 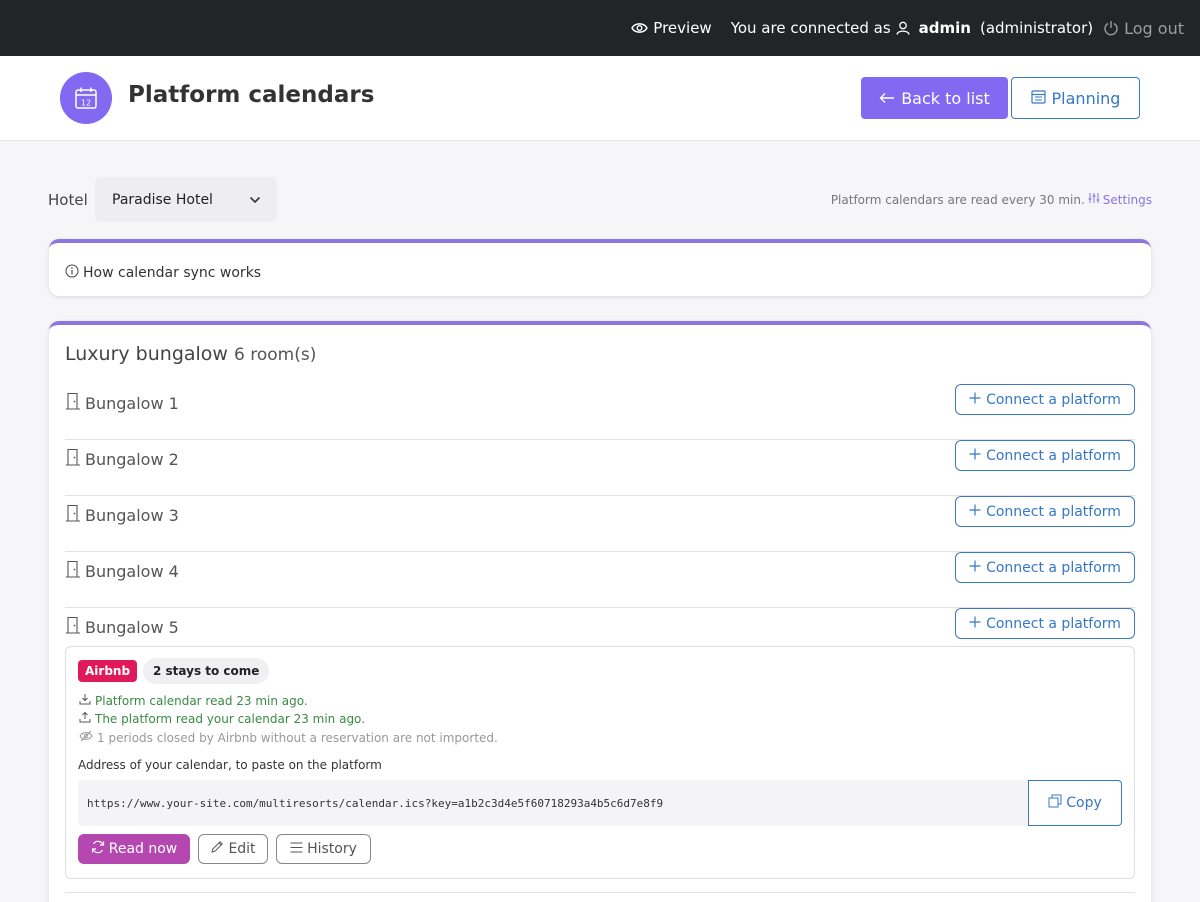 What do you see at coordinates (201, 700) in the screenshot?
I see `import-status-text: Platform calendar read 23 min ago.` at bounding box center [201, 700].